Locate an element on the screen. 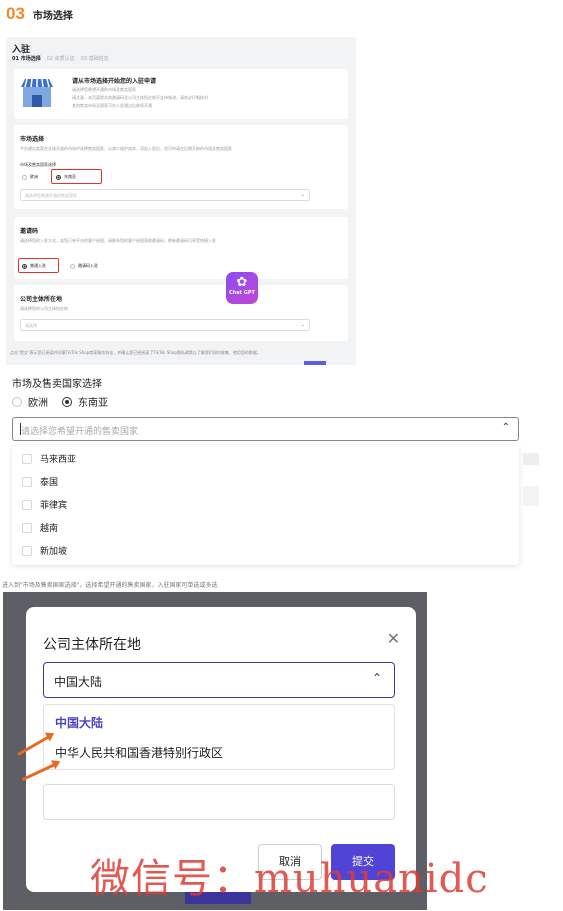 The image size is (563, 911). step-tabs: 01 市场选择 02 资质认证 03 基础信息 is located at coordinates (60, 58).